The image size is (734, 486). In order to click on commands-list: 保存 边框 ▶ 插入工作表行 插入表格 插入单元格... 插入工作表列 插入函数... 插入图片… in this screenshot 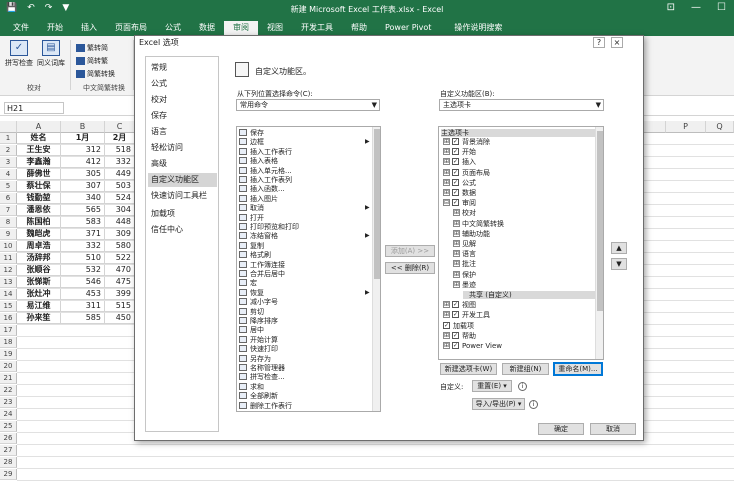, I will do `click(308, 269)`.